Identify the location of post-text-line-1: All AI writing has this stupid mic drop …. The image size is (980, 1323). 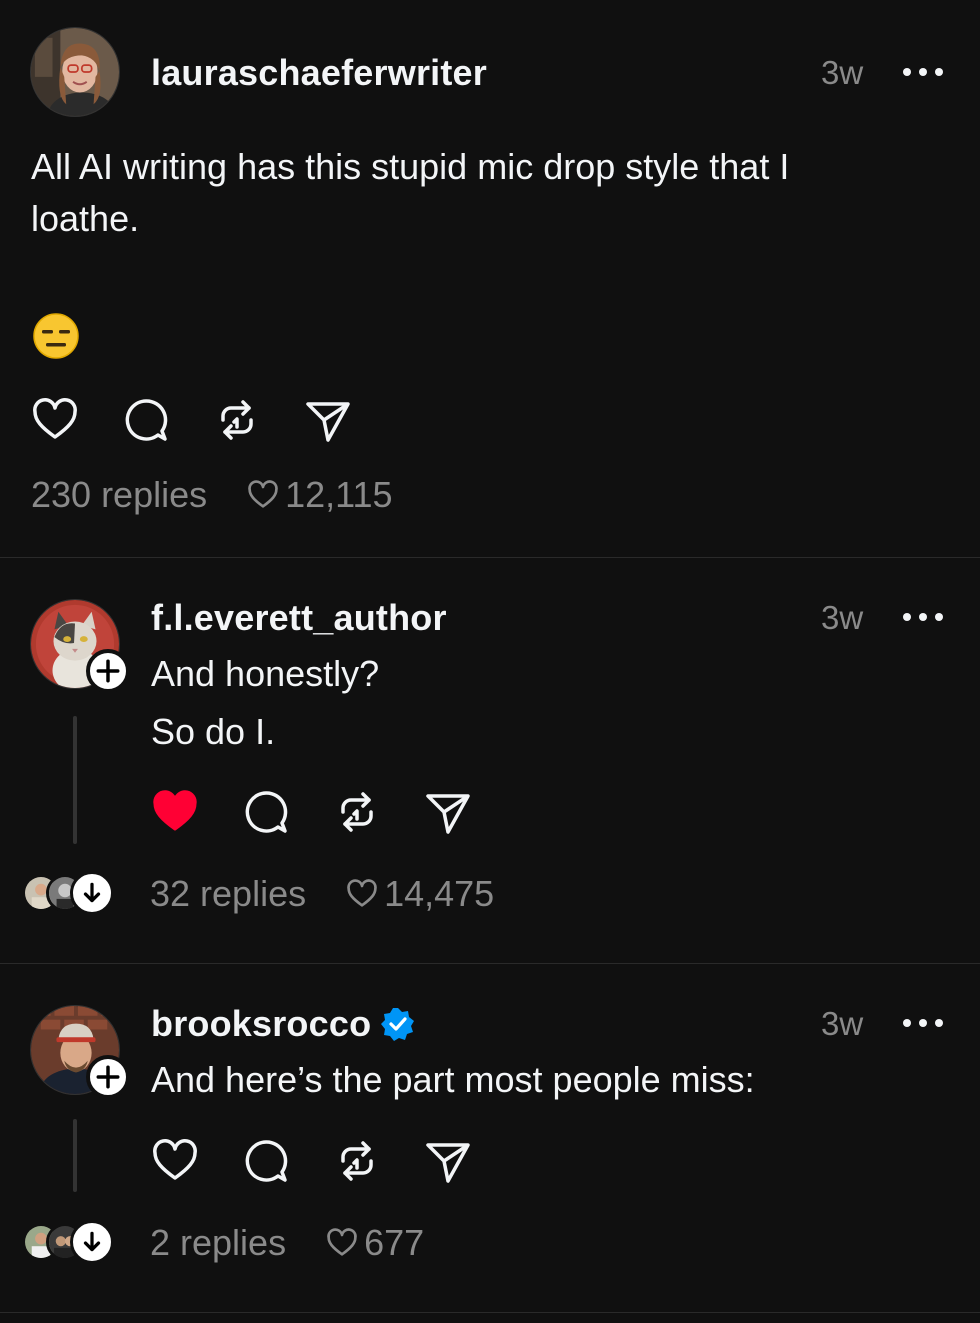
(410, 166).